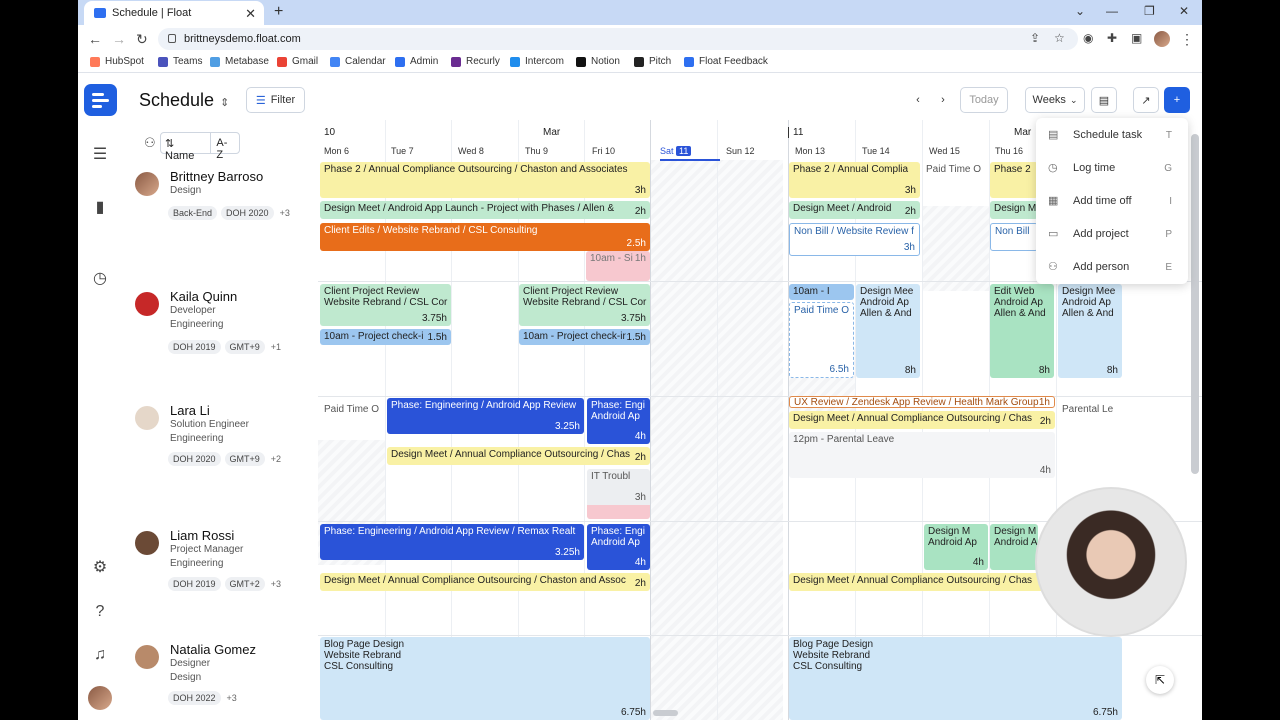  I want to click on side-panel-icon: ▣, so click(1136, 38).